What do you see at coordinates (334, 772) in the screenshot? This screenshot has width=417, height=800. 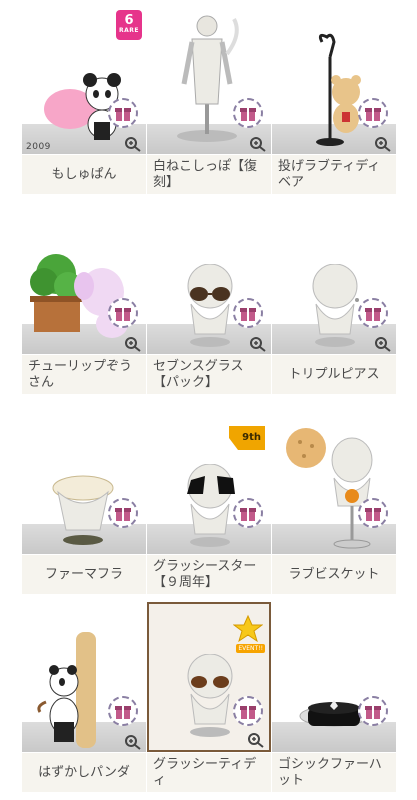 I see `item-name: ゴシックファーハット` at bounding box center [334, 772].